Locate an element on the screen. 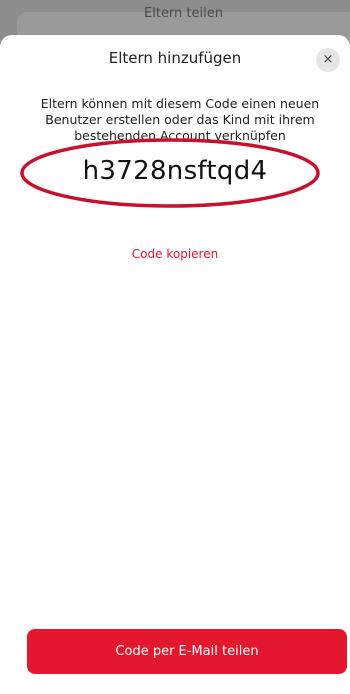 This screenshot has height=694, width=350. close-icon: × is located at coordinates (328, 59).